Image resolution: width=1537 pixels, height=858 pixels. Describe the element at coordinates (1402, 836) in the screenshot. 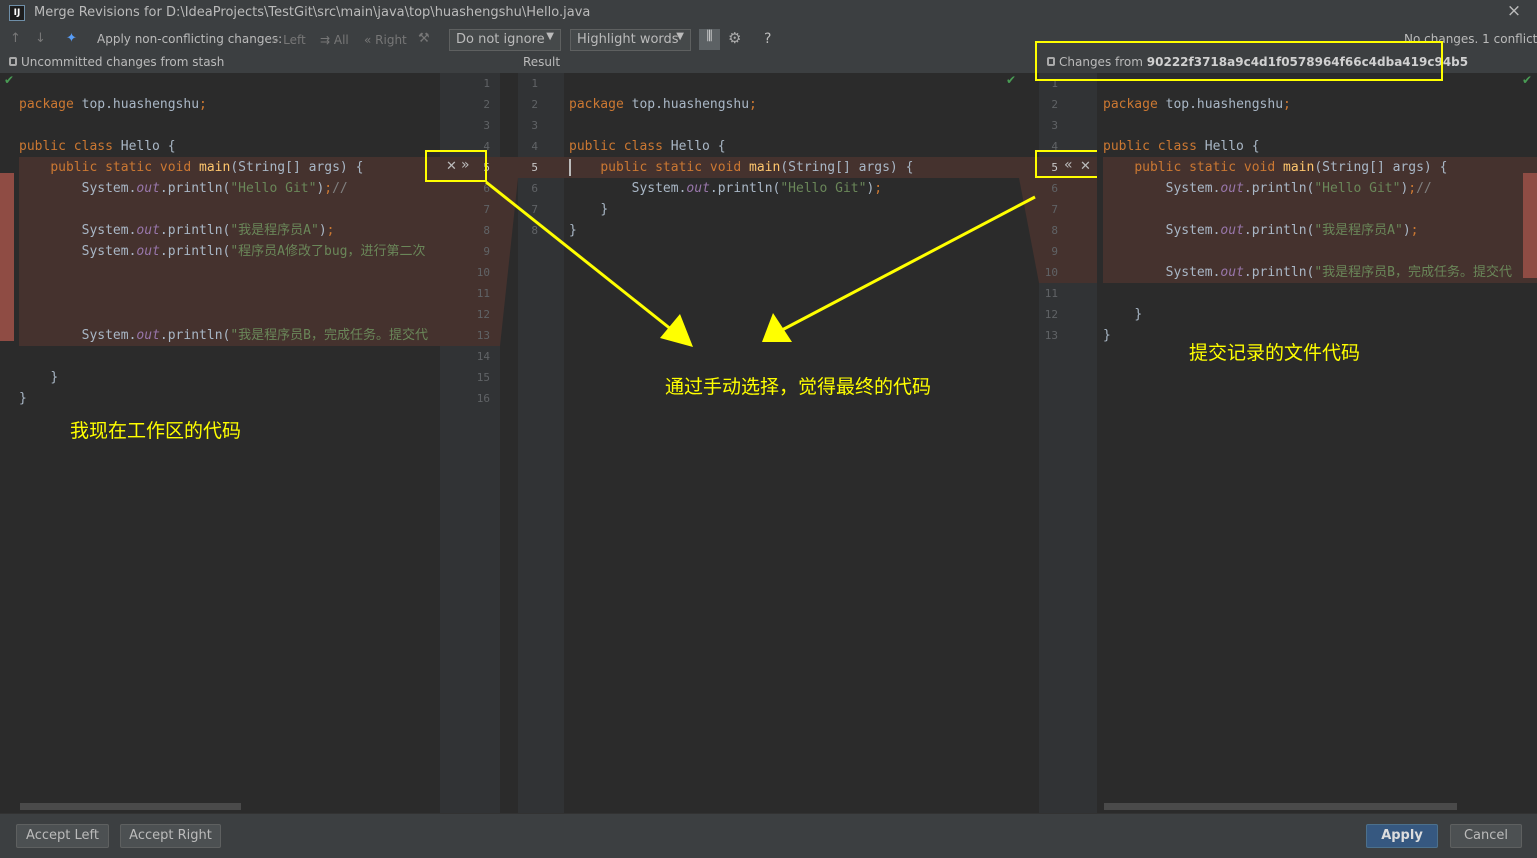

I see `apply-button: Apply` at that location.